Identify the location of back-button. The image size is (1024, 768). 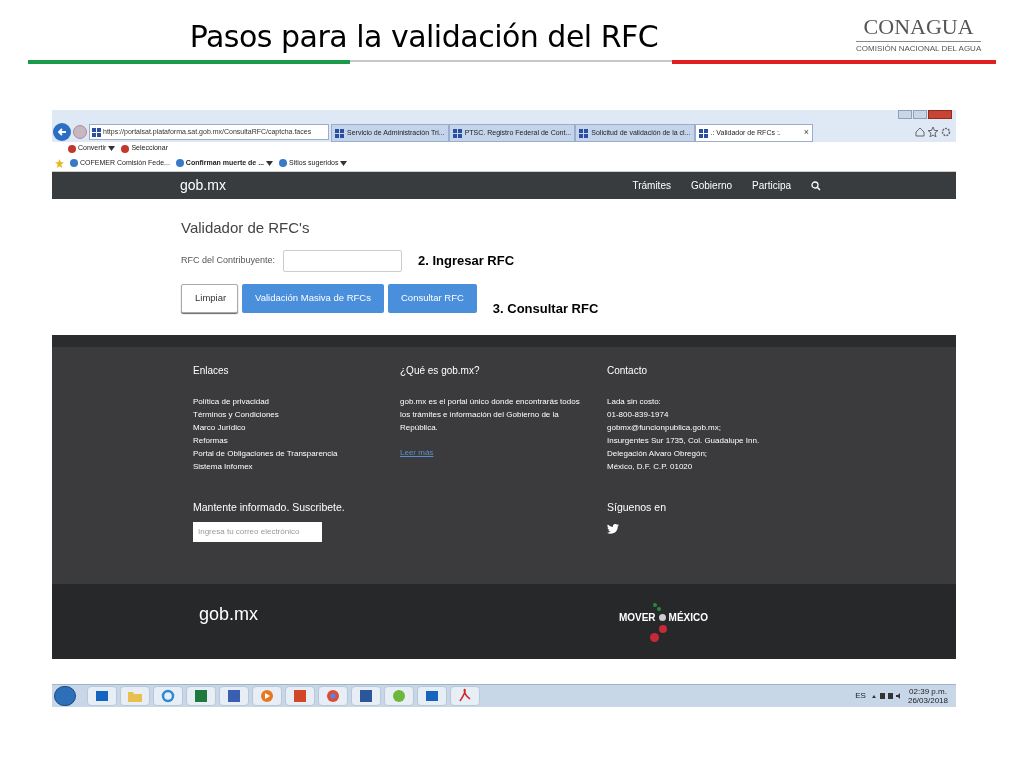
(62, 132).